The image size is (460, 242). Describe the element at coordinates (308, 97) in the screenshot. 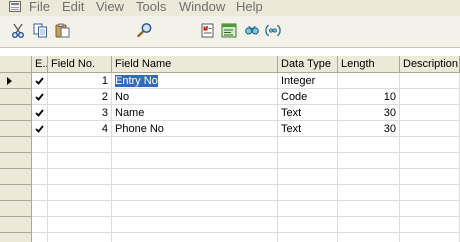

I see `data-type-cell: Code` at that location.